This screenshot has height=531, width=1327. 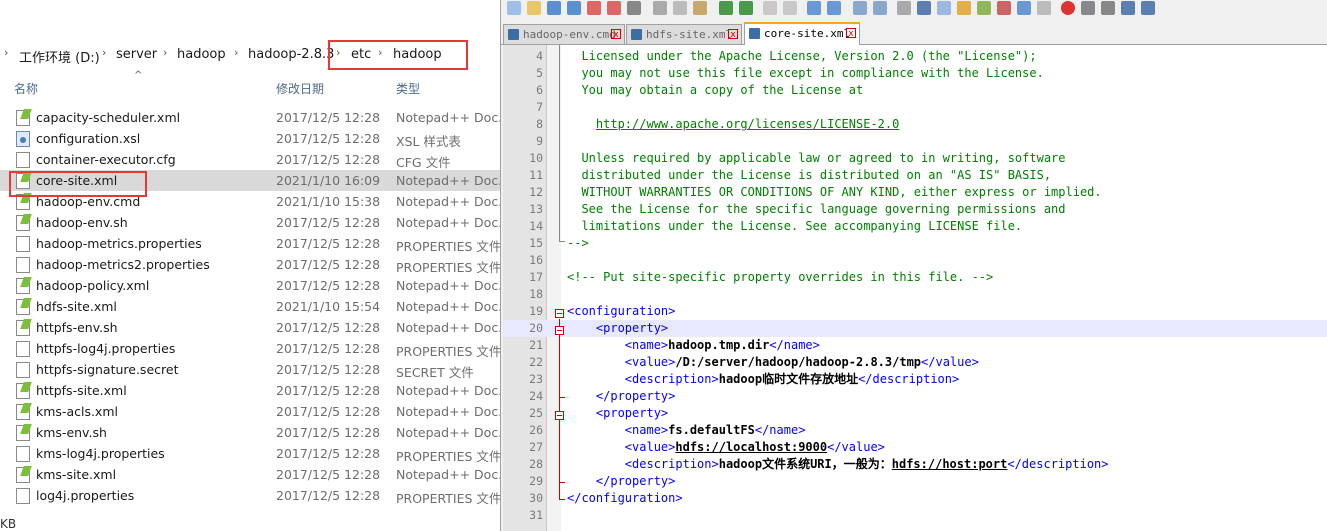 I want to click on code-line: 31, so click(x=915, y=515).